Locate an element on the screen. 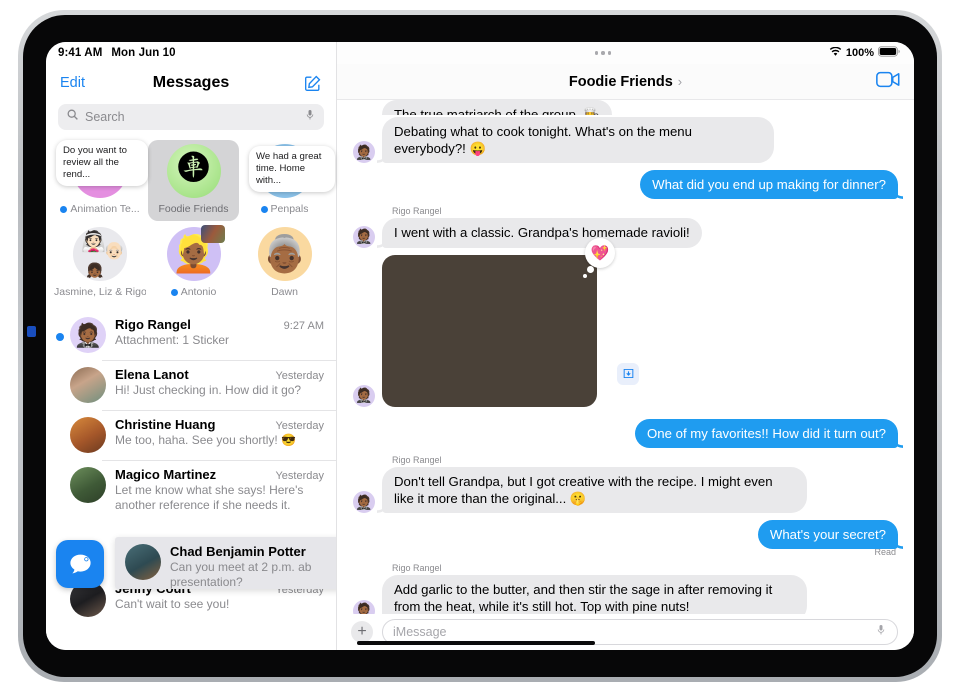 The height and width of the screenshot is (692, 960). pinned-name-text: Foodie Friends is located at coordinates (193, 209).